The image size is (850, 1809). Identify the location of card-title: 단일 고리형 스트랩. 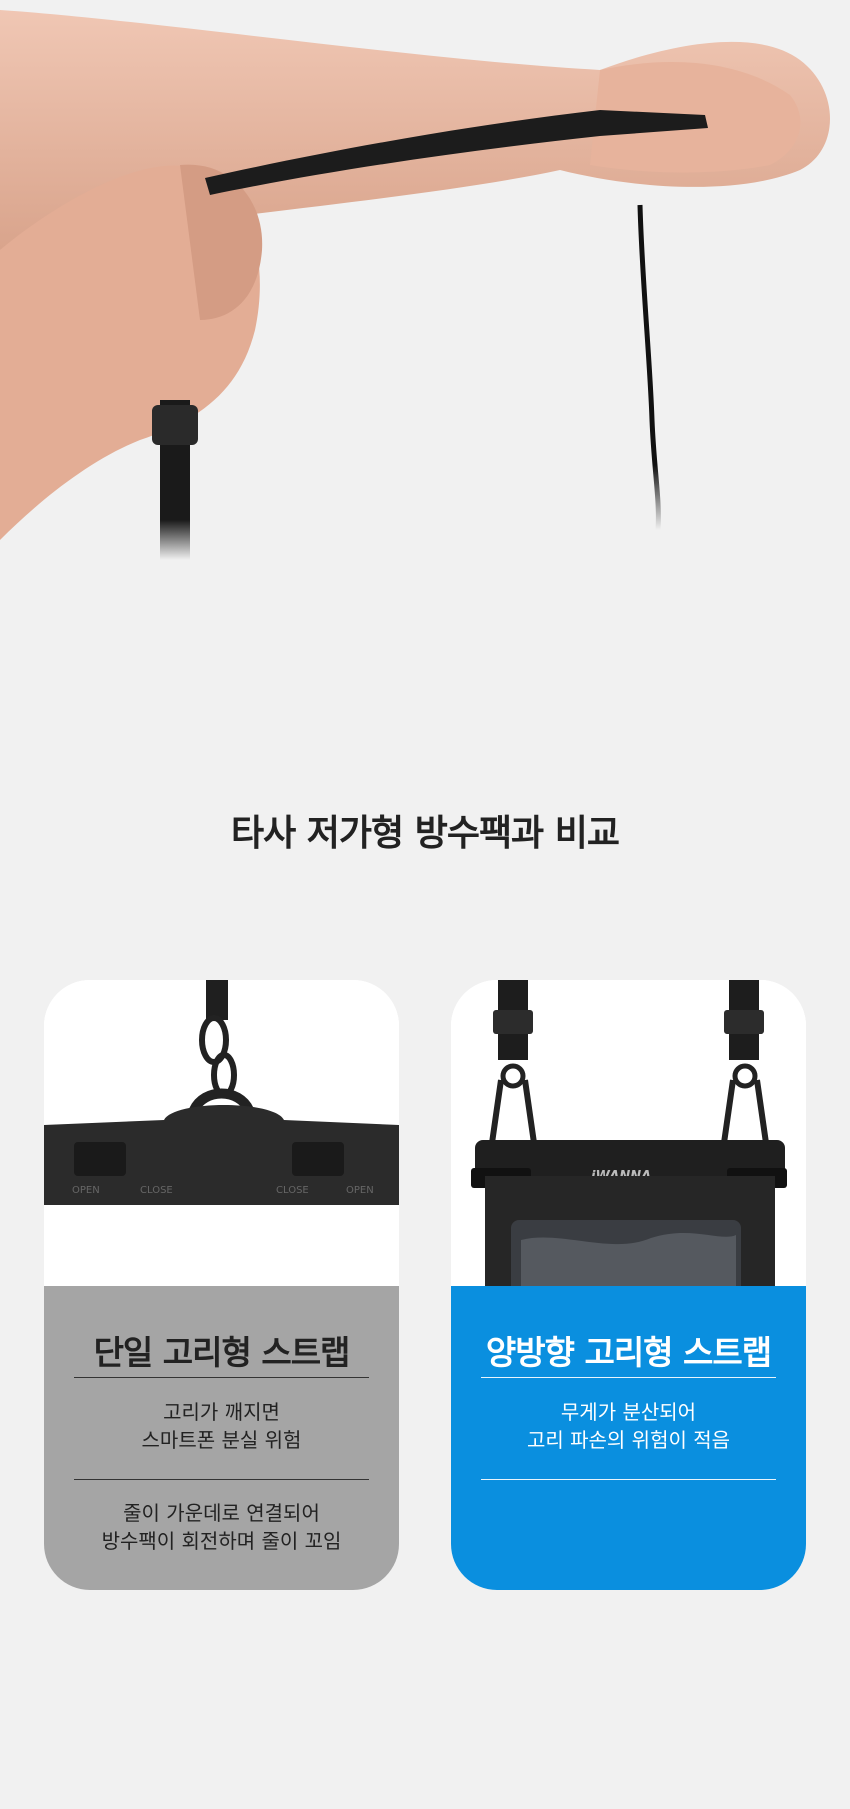
(222, 1352).